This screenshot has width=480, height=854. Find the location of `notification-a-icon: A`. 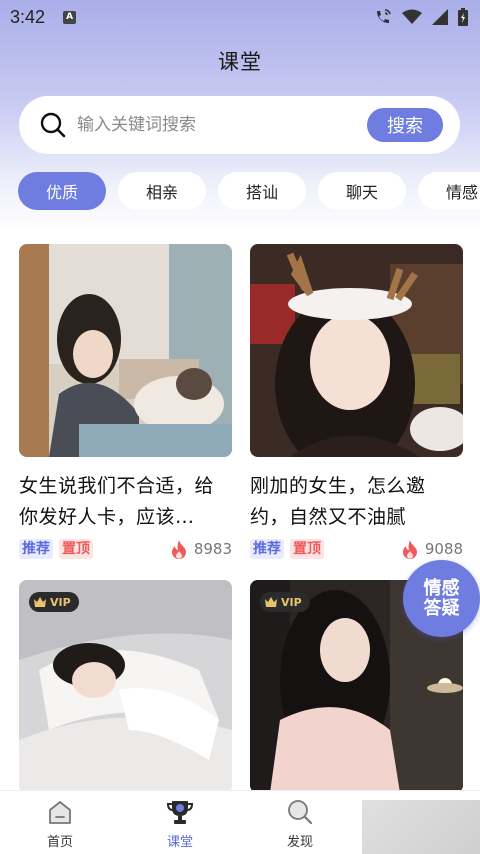

notification-a-icon: A is located at coordinates (70, 17).